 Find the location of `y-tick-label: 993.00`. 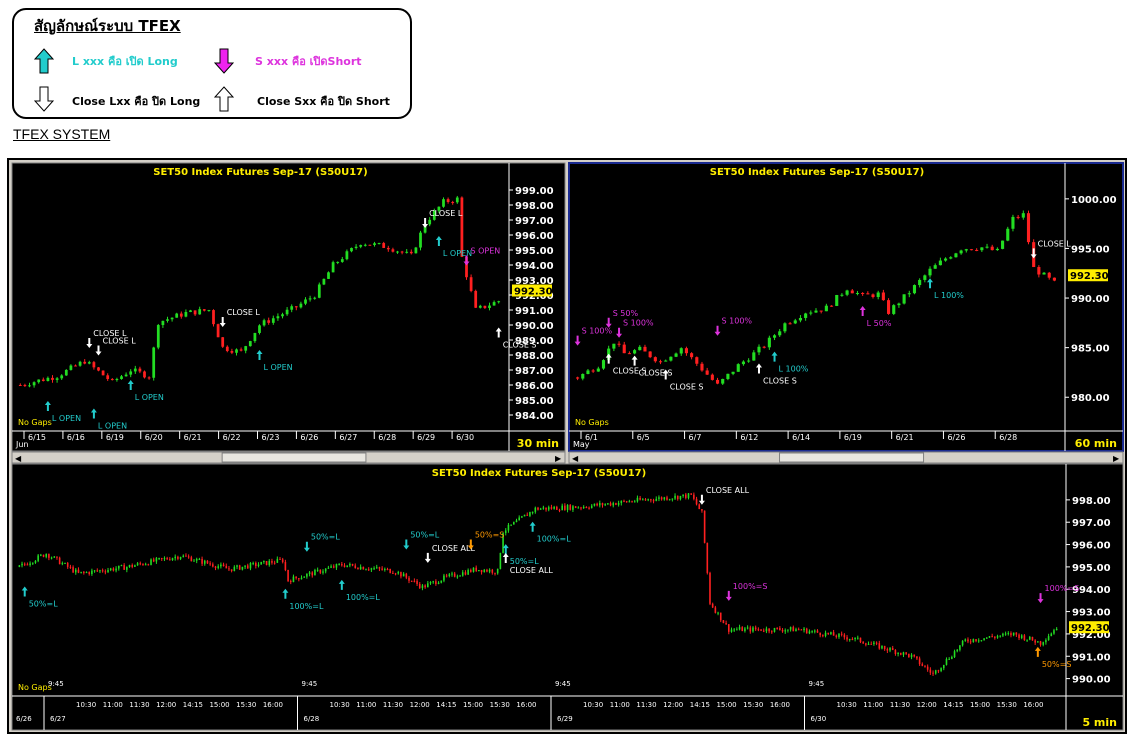

y-tick-label: 993.00 is located at coordinates (1091, 613).